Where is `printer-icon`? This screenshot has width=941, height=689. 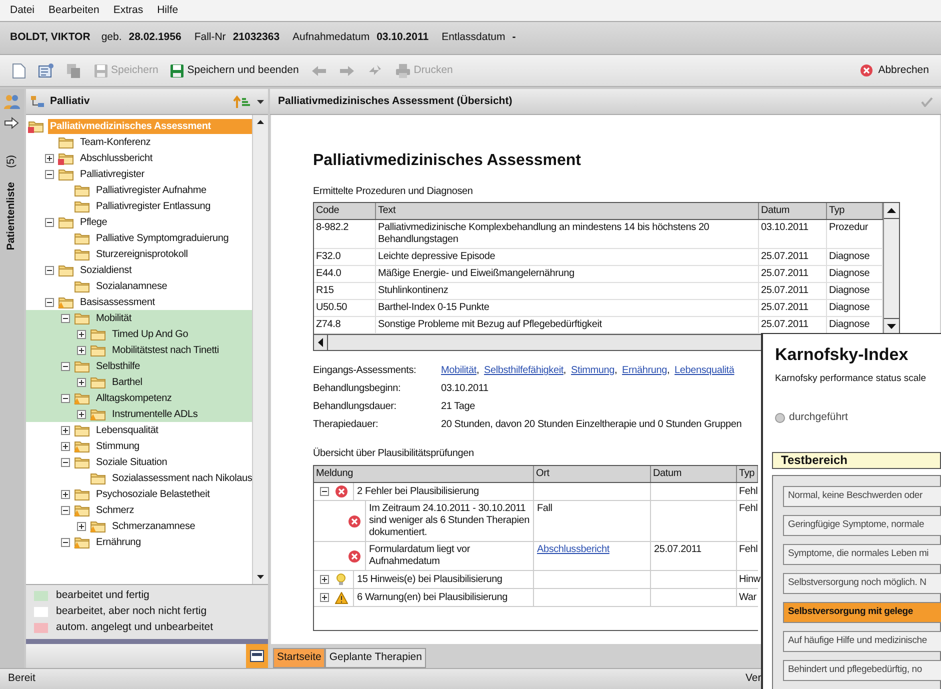
printer-icon is located at coordinates (402, 71).